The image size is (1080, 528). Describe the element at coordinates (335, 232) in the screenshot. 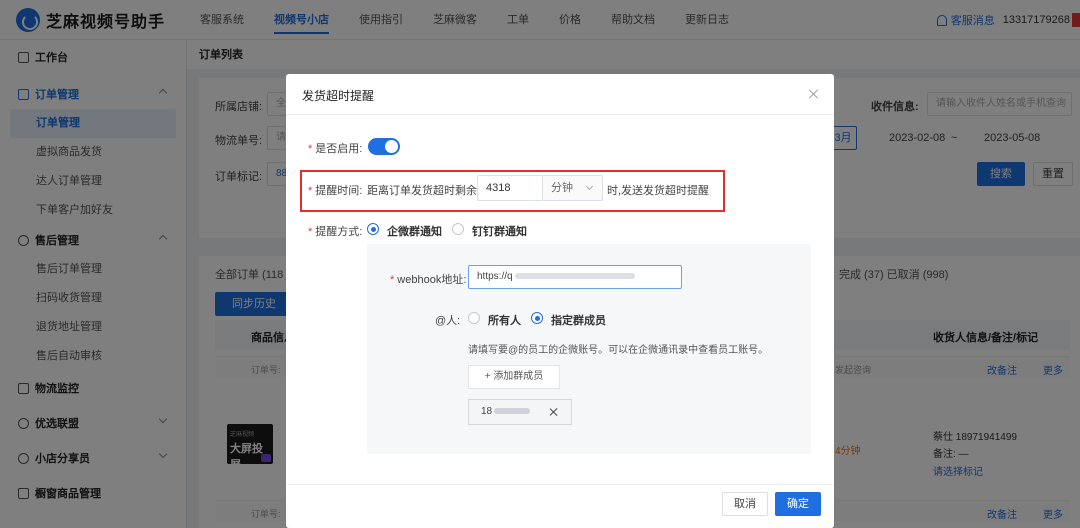

I see `method-label: * 提醒方式:` at that location.